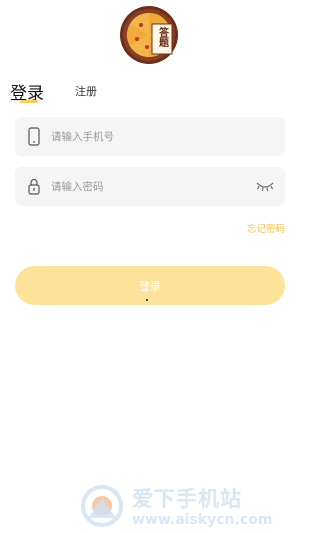 The height and width of the screenshot is (533, 320). What do you see at coordinates (86, 91) in the screenshot?
I see `tab-register: 注册` at bounding box center [86, 91].